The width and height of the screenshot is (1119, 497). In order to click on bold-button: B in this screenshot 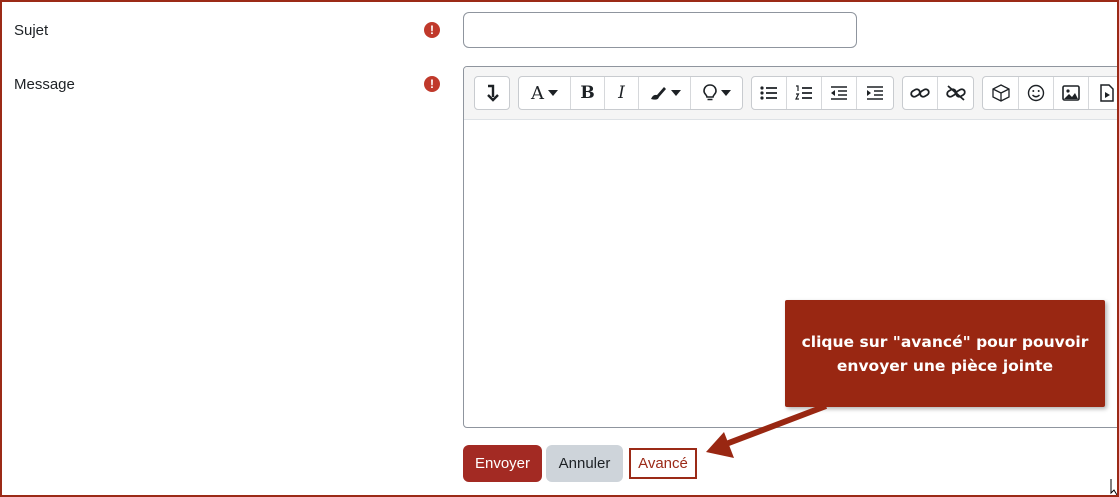, I will do `click(588, 93)`.